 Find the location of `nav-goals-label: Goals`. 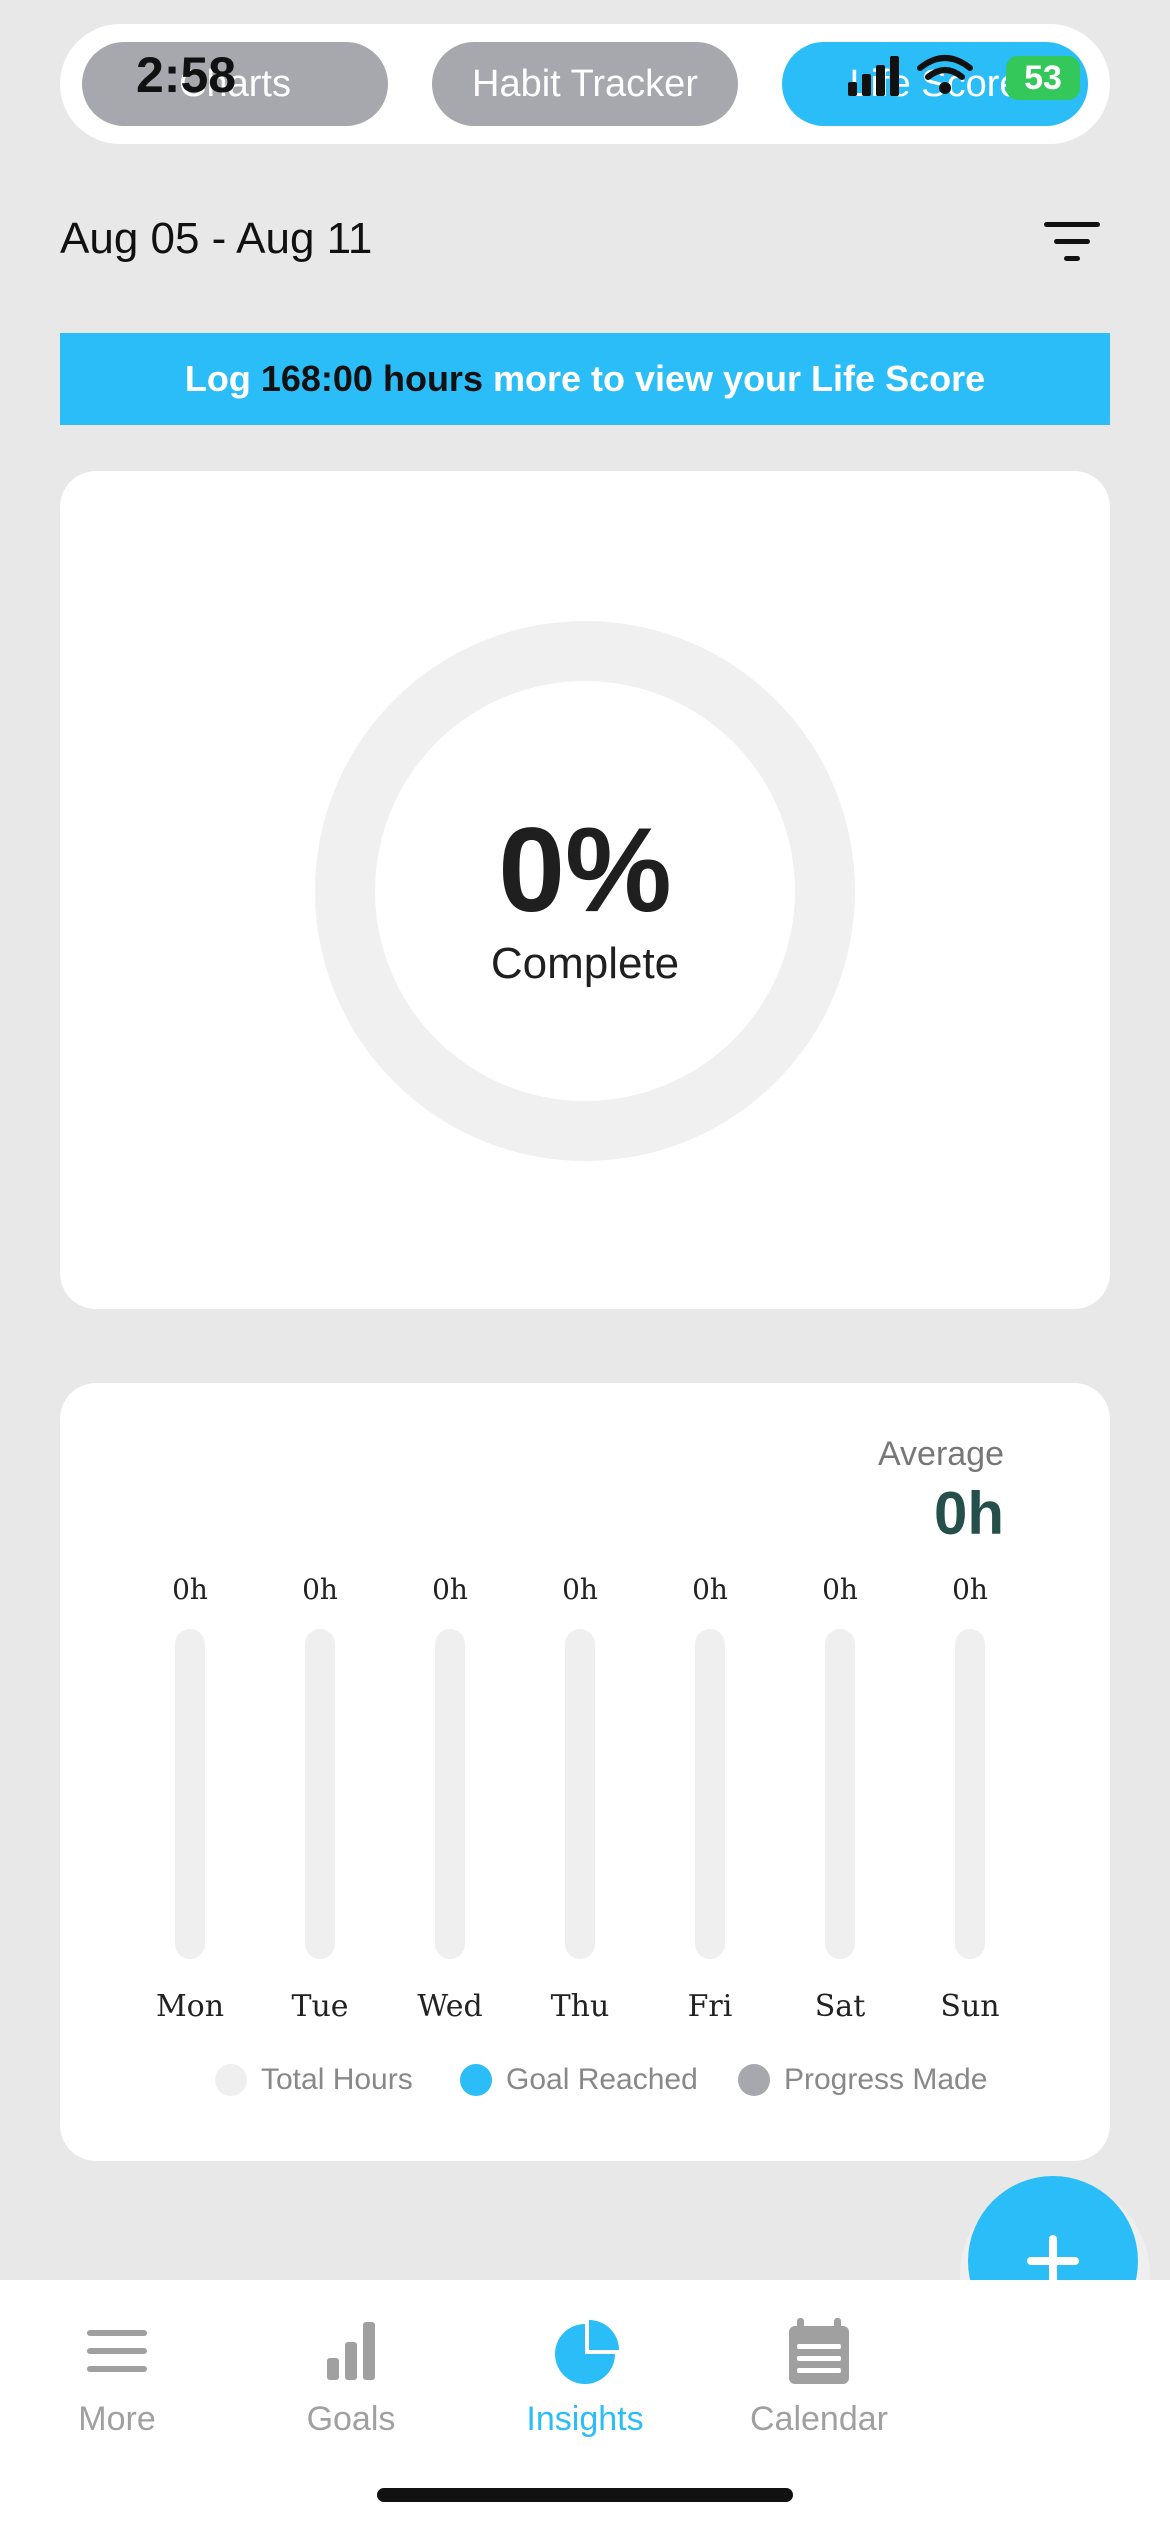

nav-goals-label: Goals is located at coordinates (351, 2419).